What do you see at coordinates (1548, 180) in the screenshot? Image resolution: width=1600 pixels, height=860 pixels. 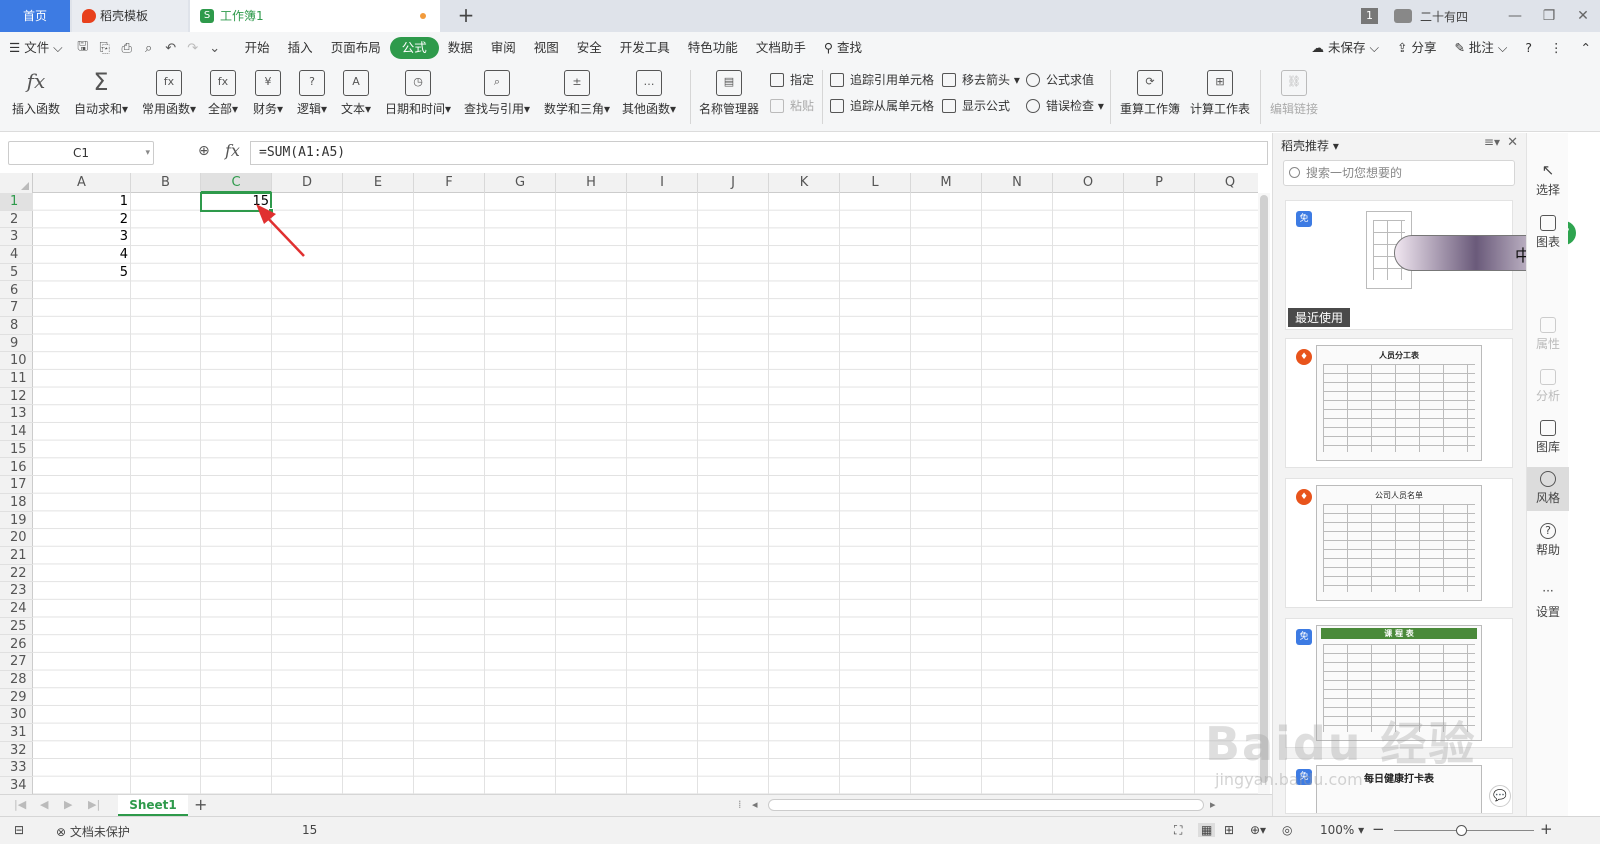 I see `sidebar-item-select: ↖ 选择` at bounding box center [1548, 180].